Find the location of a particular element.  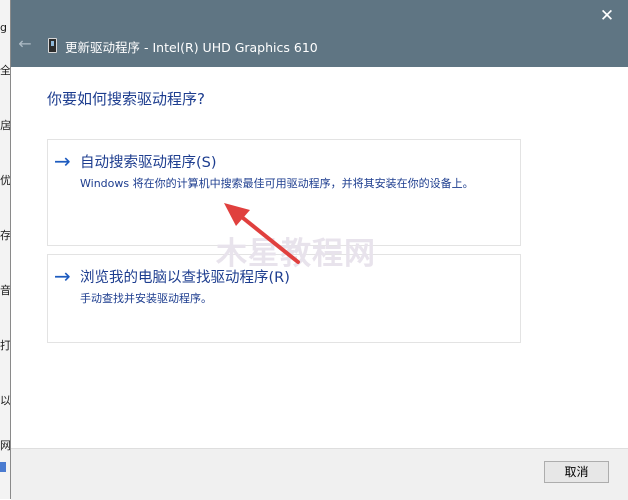

device-icon is located at coordinates (52, 45).